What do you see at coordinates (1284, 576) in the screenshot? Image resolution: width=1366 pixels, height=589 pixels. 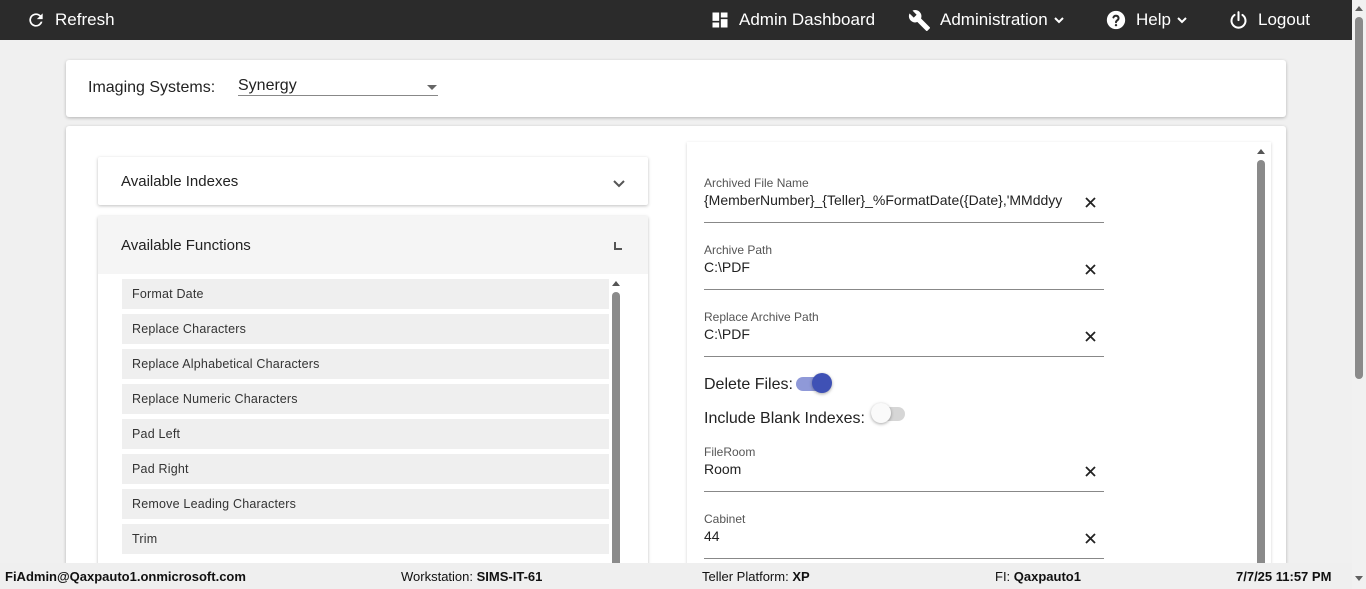 I see `status-datetime: 7/7/25 11:57 PM` at bounding box center [1284, 576].